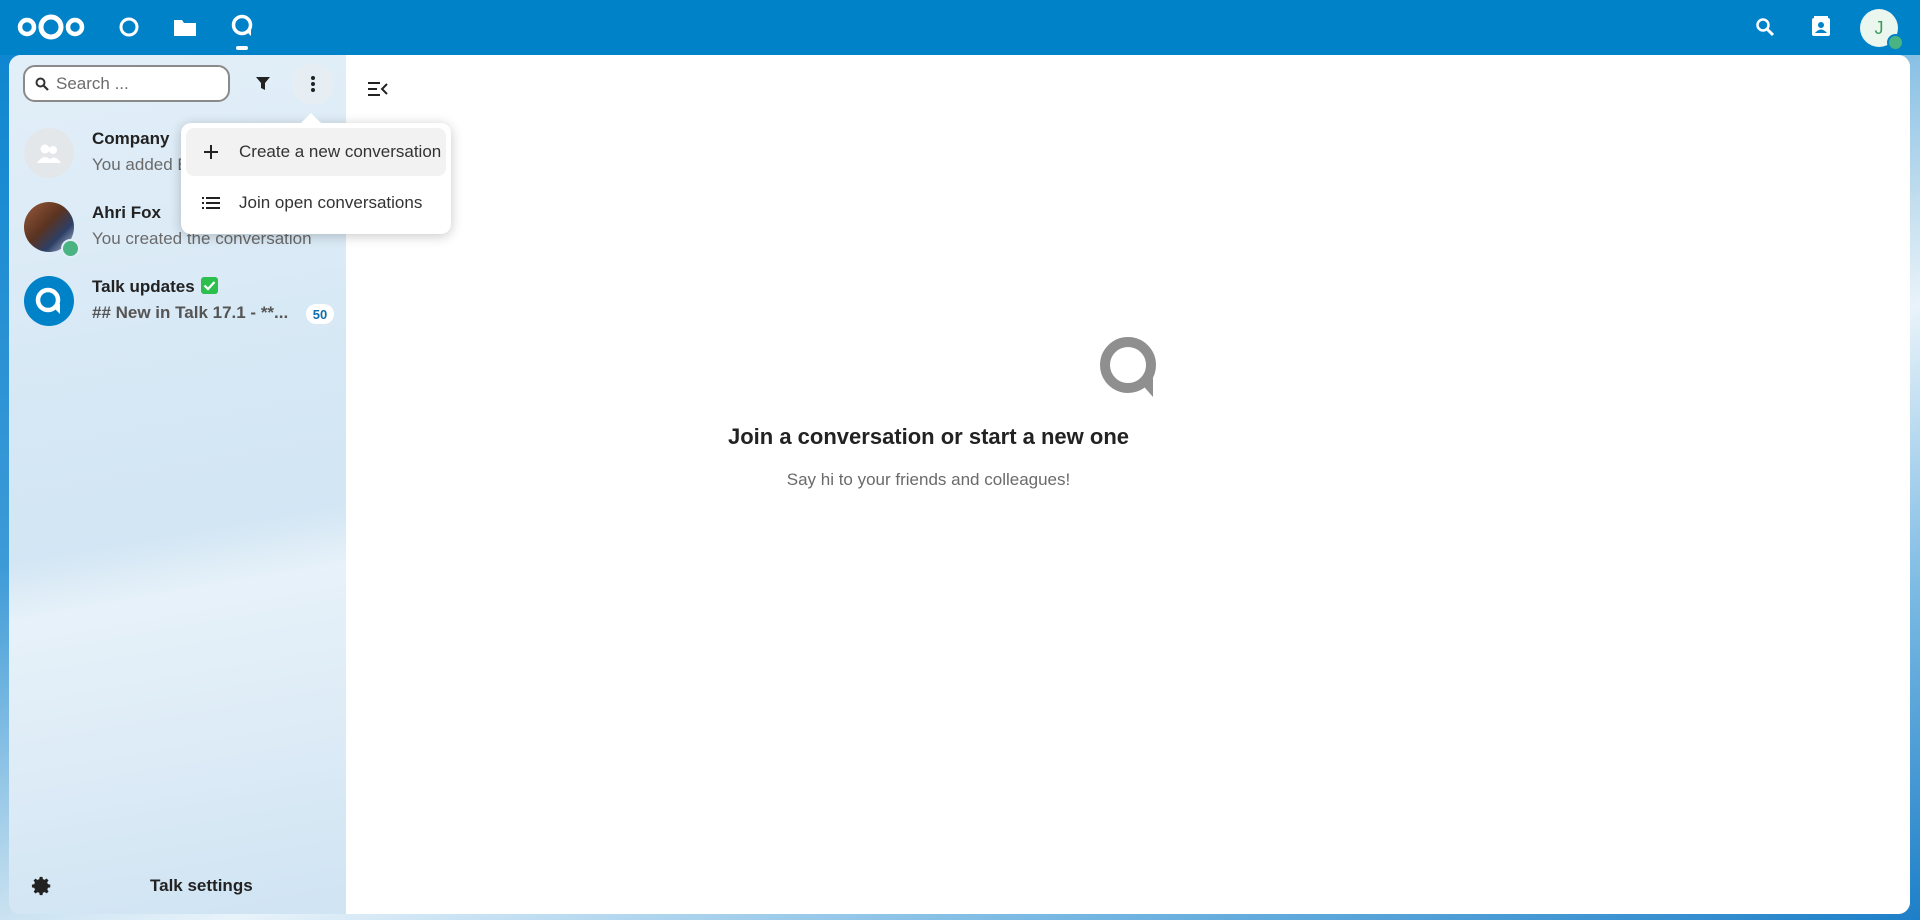 Image resolution: width=1920 pixels, height=920 pixels. I want to click on top-header: J, so click(960, 27).